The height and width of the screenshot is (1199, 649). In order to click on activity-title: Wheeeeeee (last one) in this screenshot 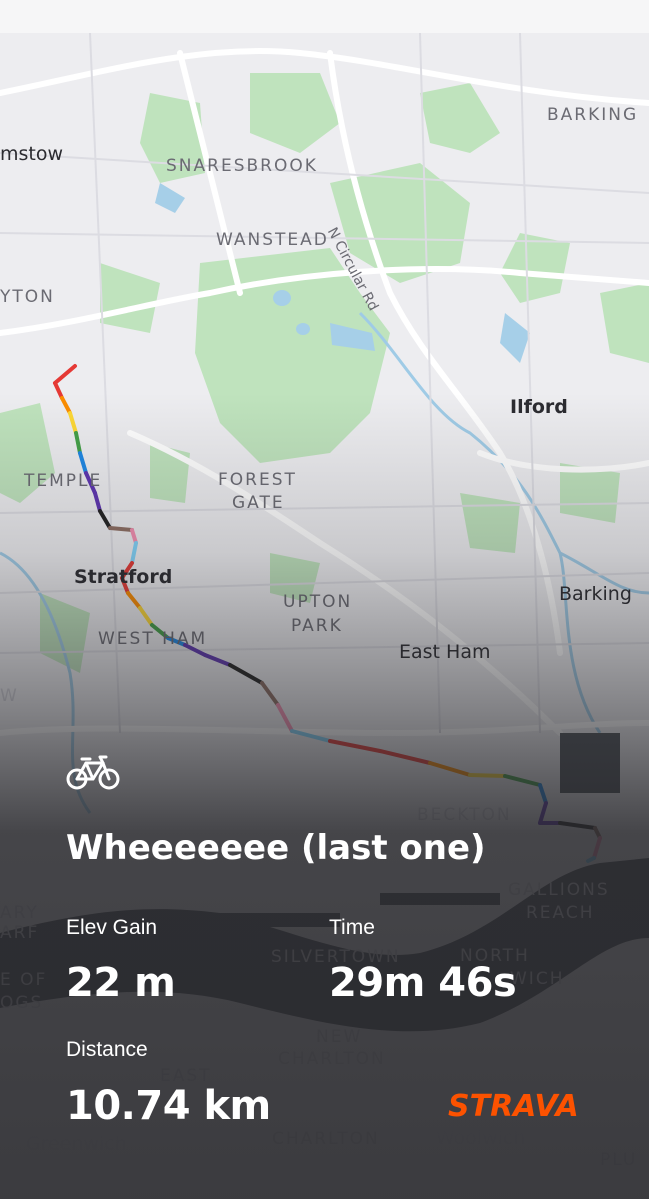, I will do `click(276, 848)`.